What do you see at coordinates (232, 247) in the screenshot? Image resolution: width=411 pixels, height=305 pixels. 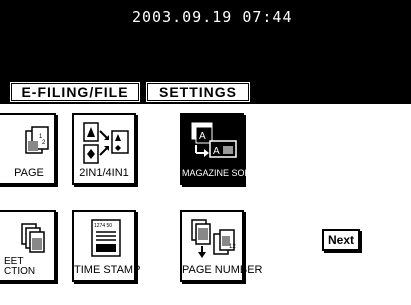 I see `page-number-icon-digits: 12` at bounding box center [232, 247].